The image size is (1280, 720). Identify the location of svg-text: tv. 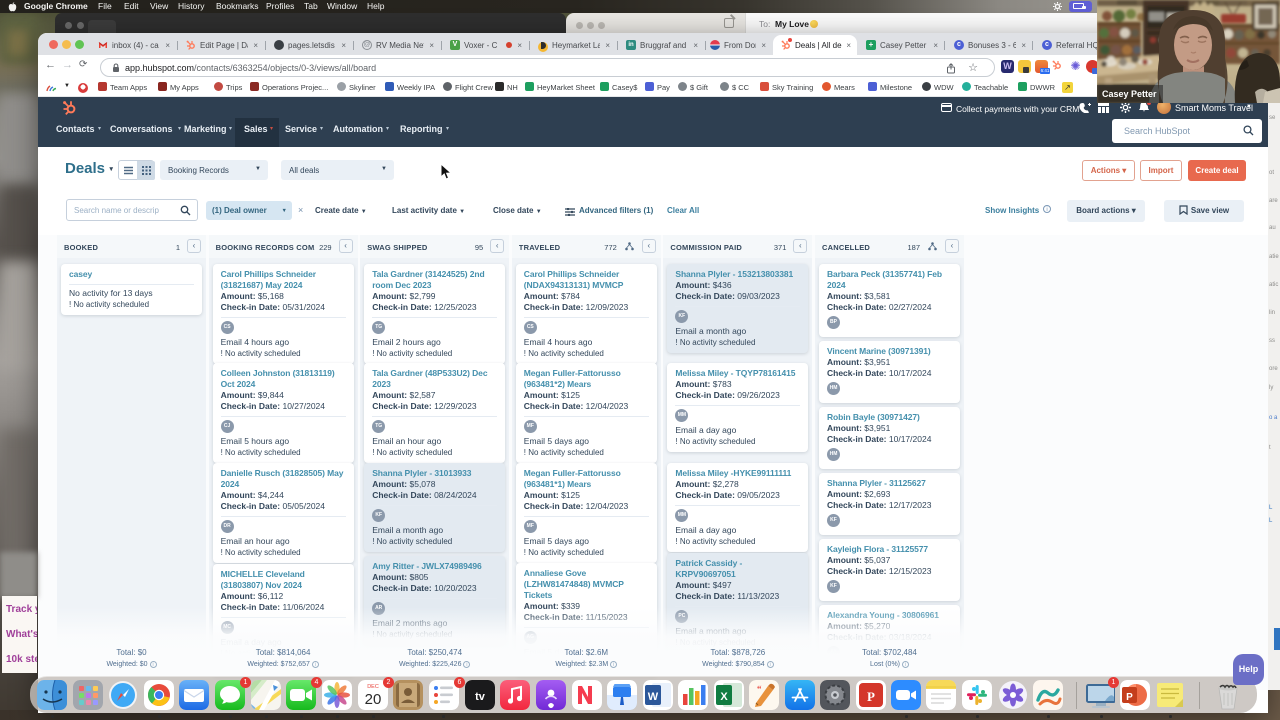
(480, 697).